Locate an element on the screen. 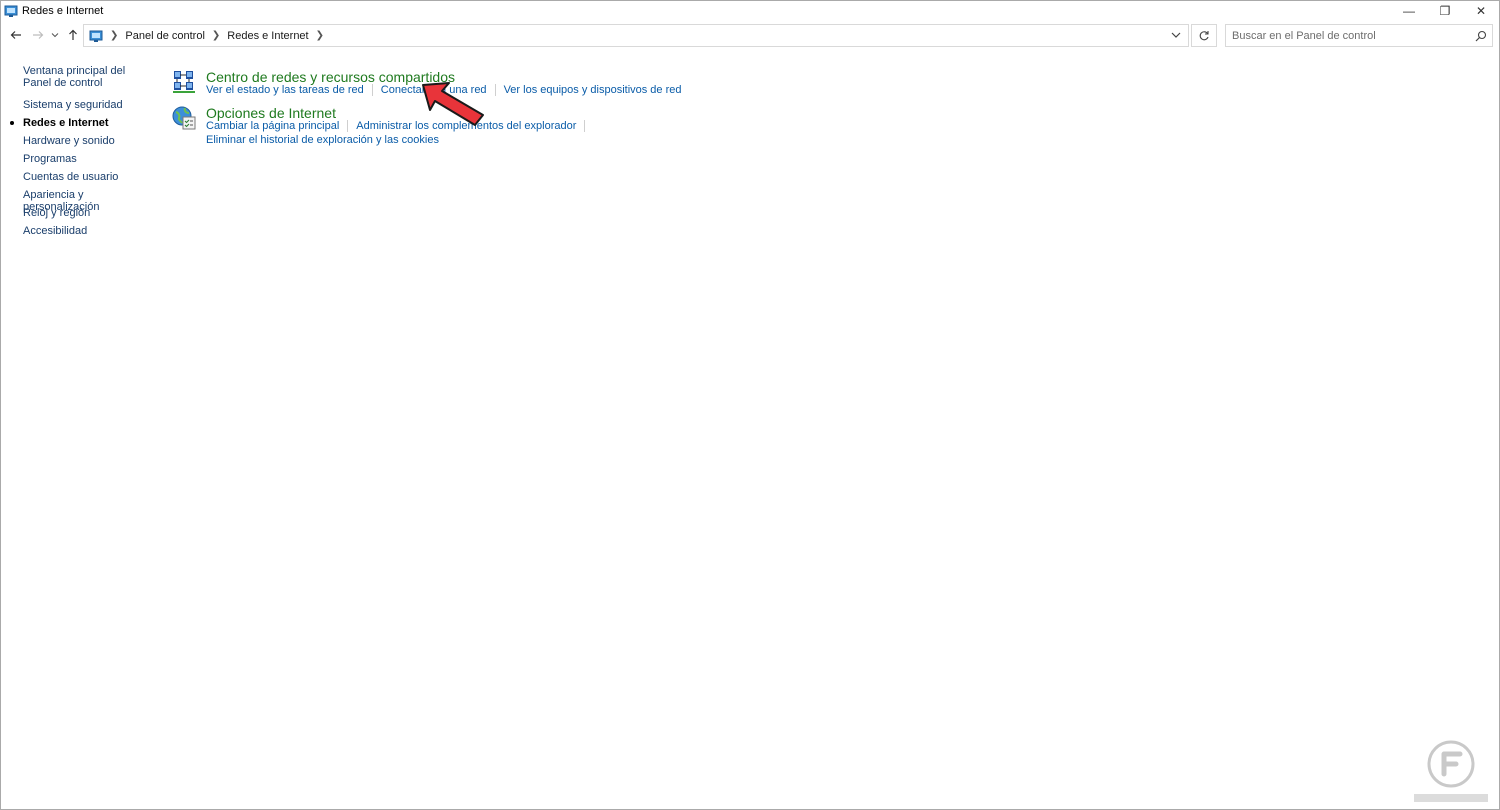 The width and height of the screenshot is (1500, 810). watermark-logo-icon is located at coordinates (1451, 771).